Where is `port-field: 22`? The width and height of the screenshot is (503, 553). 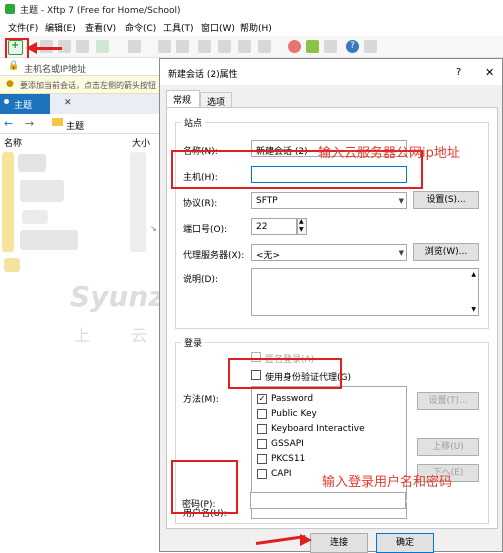
port-field: 22 is located at coordinates (274, 226).